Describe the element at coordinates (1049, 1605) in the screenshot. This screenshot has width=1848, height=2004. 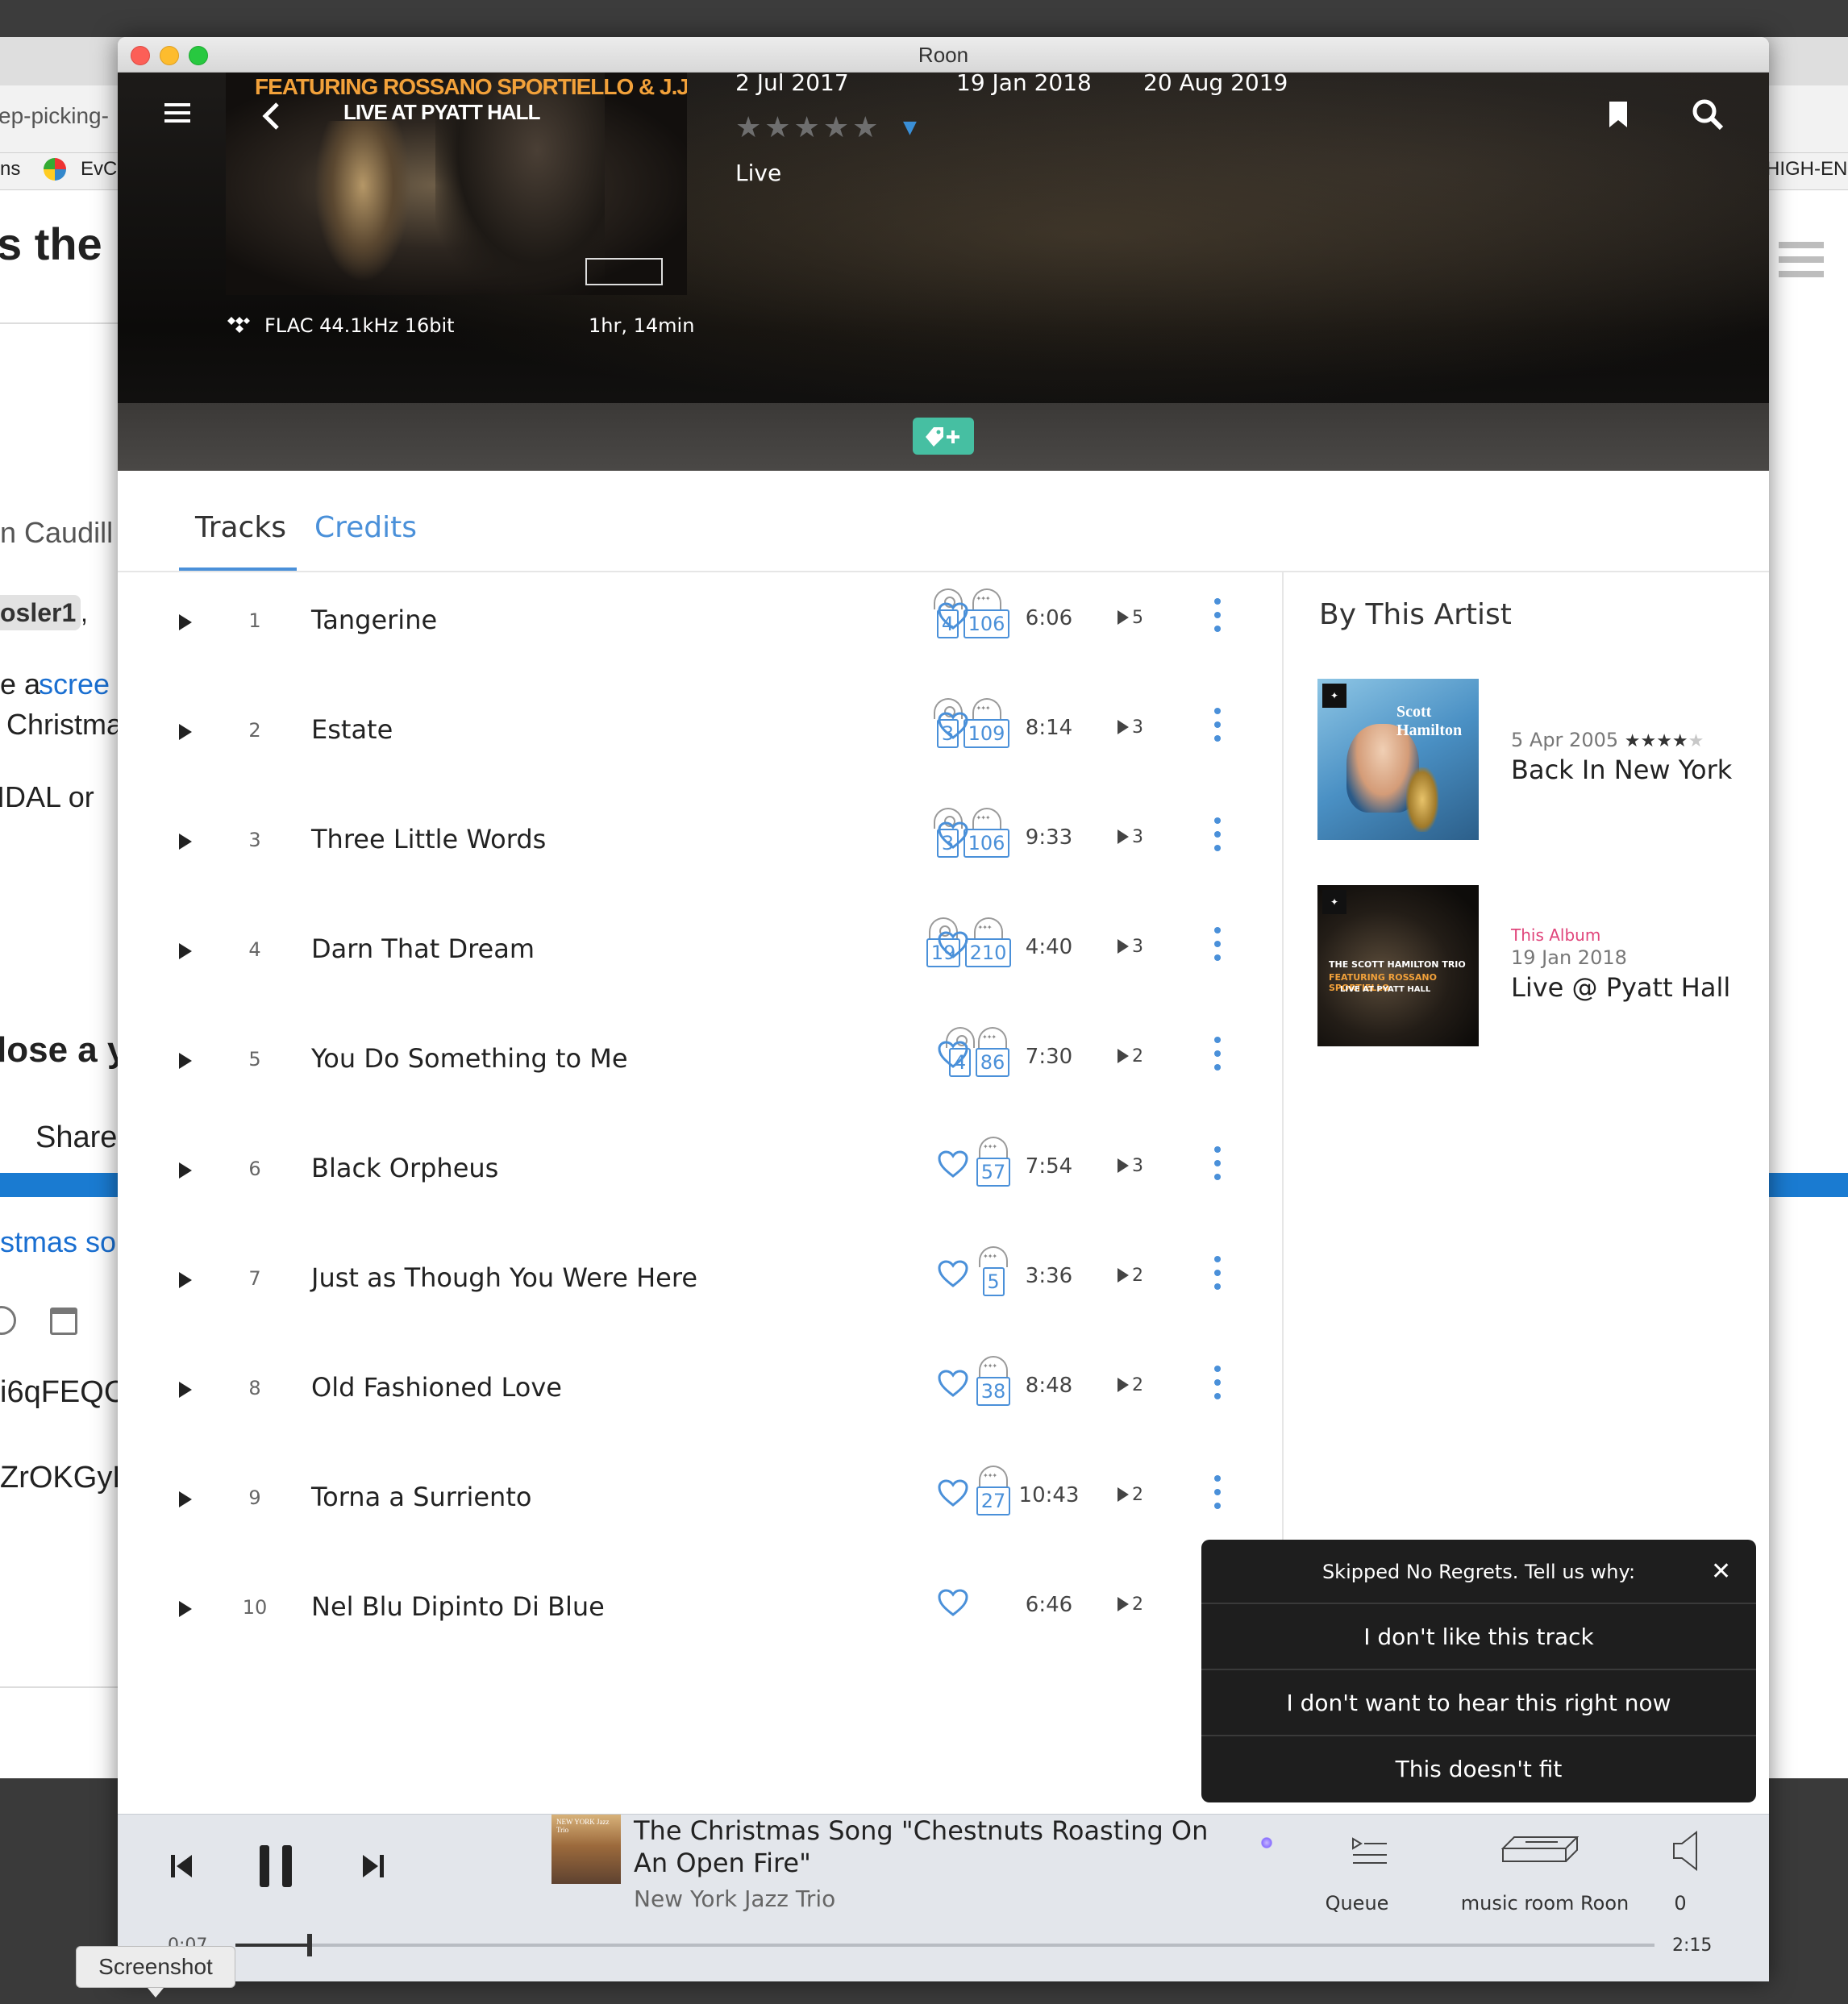
I see `track-length: 6:46` at that location.